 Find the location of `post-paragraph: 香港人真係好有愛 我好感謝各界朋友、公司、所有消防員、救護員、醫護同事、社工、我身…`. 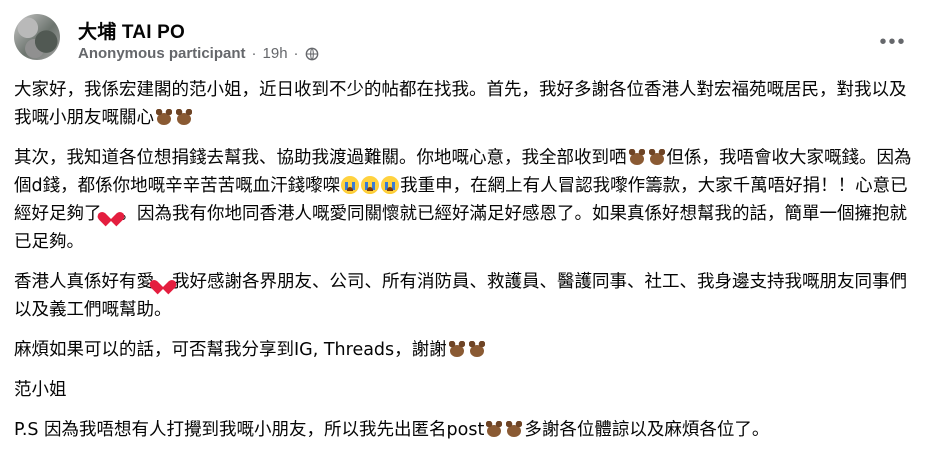

post-paragraph: 香港人真係好有愛 我好感謝各界朋友、公司、所有消防員、救護員、醫護同事、社工、我身… is located at coordinates (464, 296).